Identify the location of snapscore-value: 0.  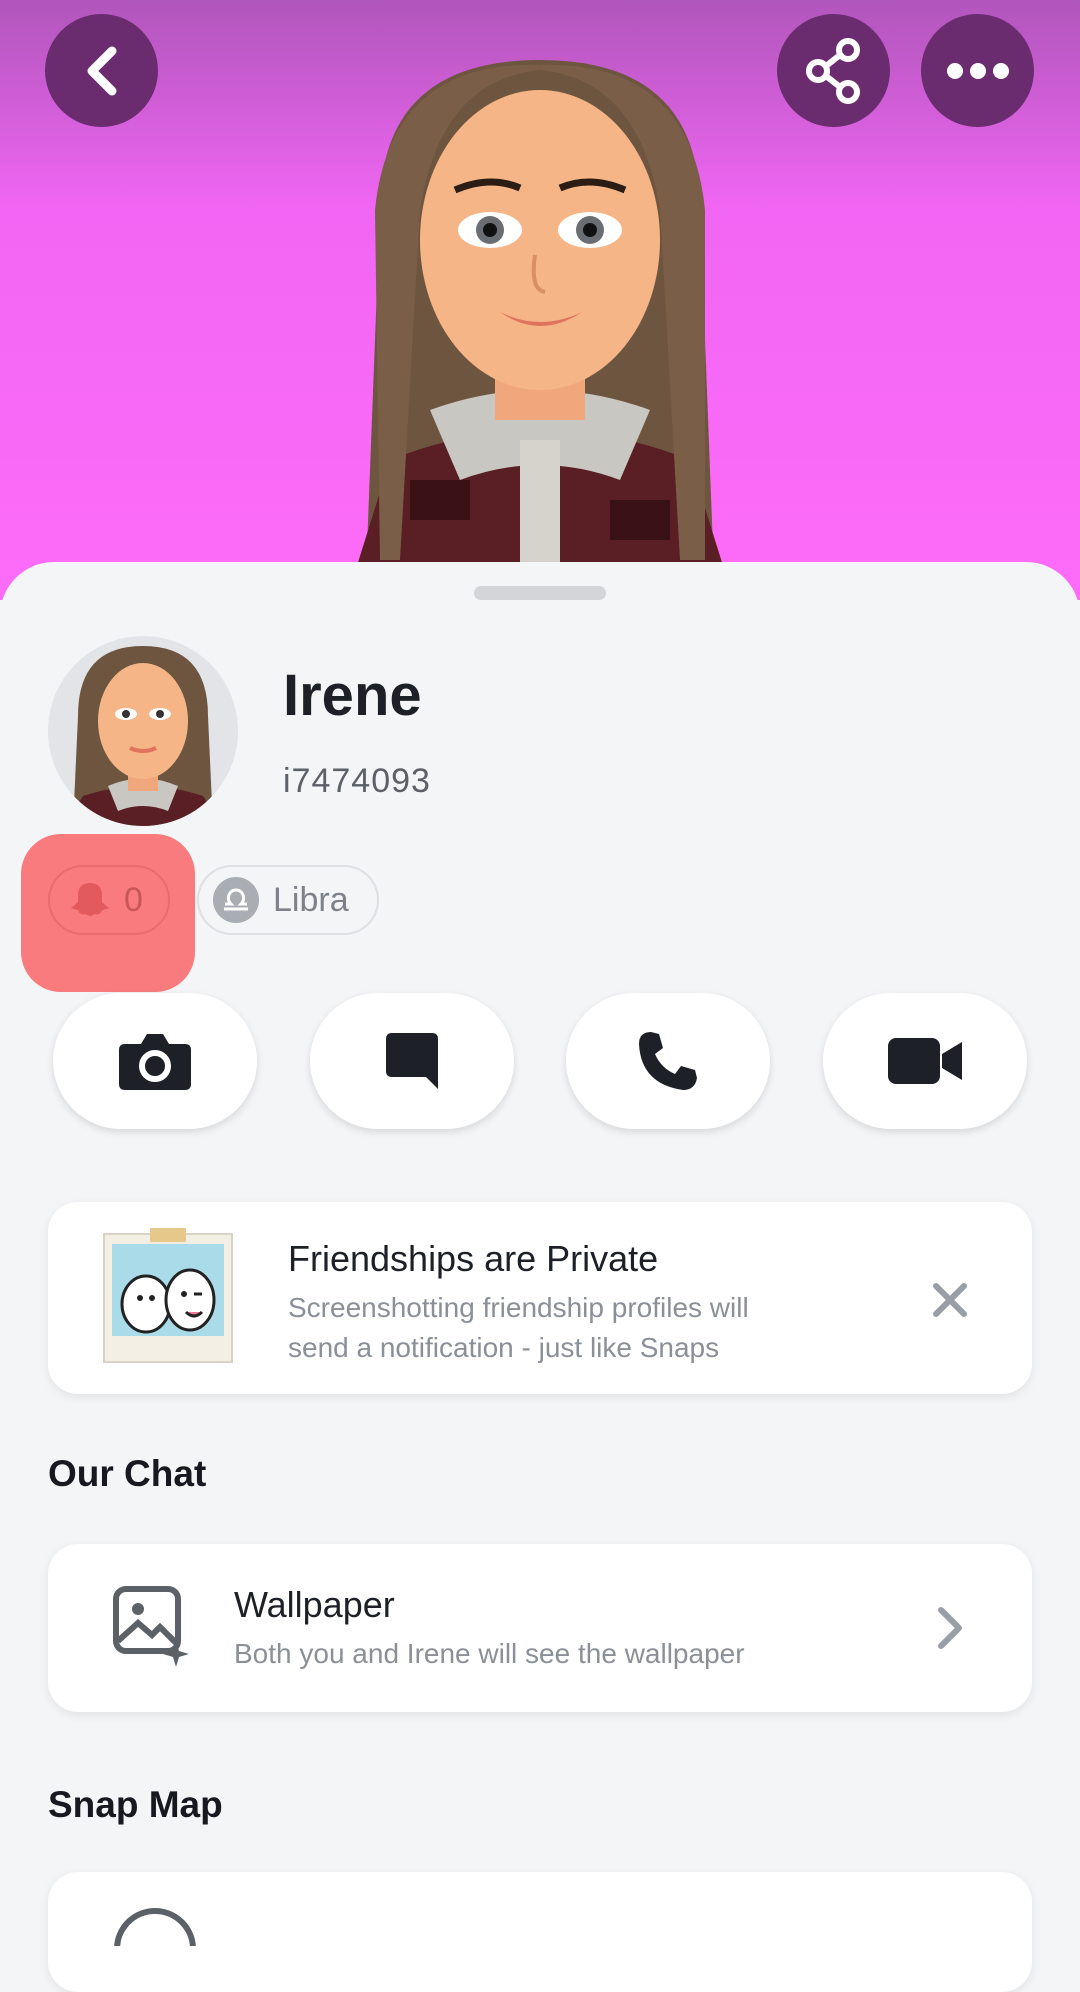
(133, 899).